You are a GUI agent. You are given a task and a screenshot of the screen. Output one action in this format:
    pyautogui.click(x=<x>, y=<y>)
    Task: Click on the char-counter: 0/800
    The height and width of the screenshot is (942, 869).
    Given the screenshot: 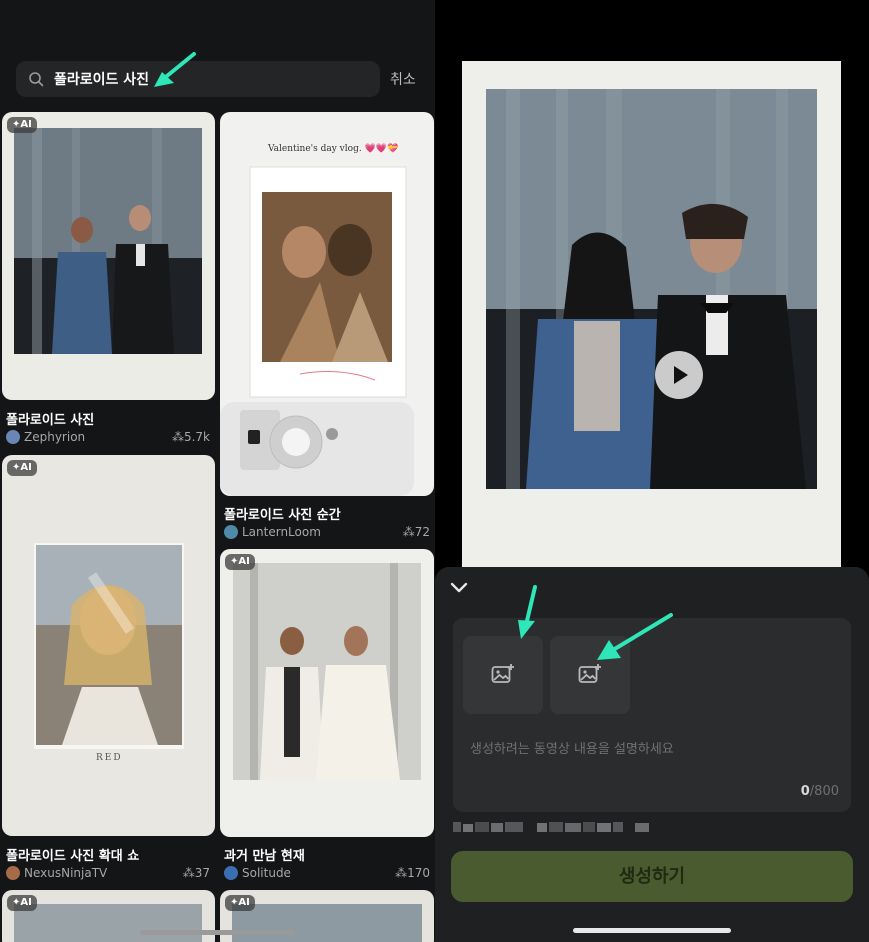 What is the action you would take?
    pyautogui.click(x=820, y=791)
    